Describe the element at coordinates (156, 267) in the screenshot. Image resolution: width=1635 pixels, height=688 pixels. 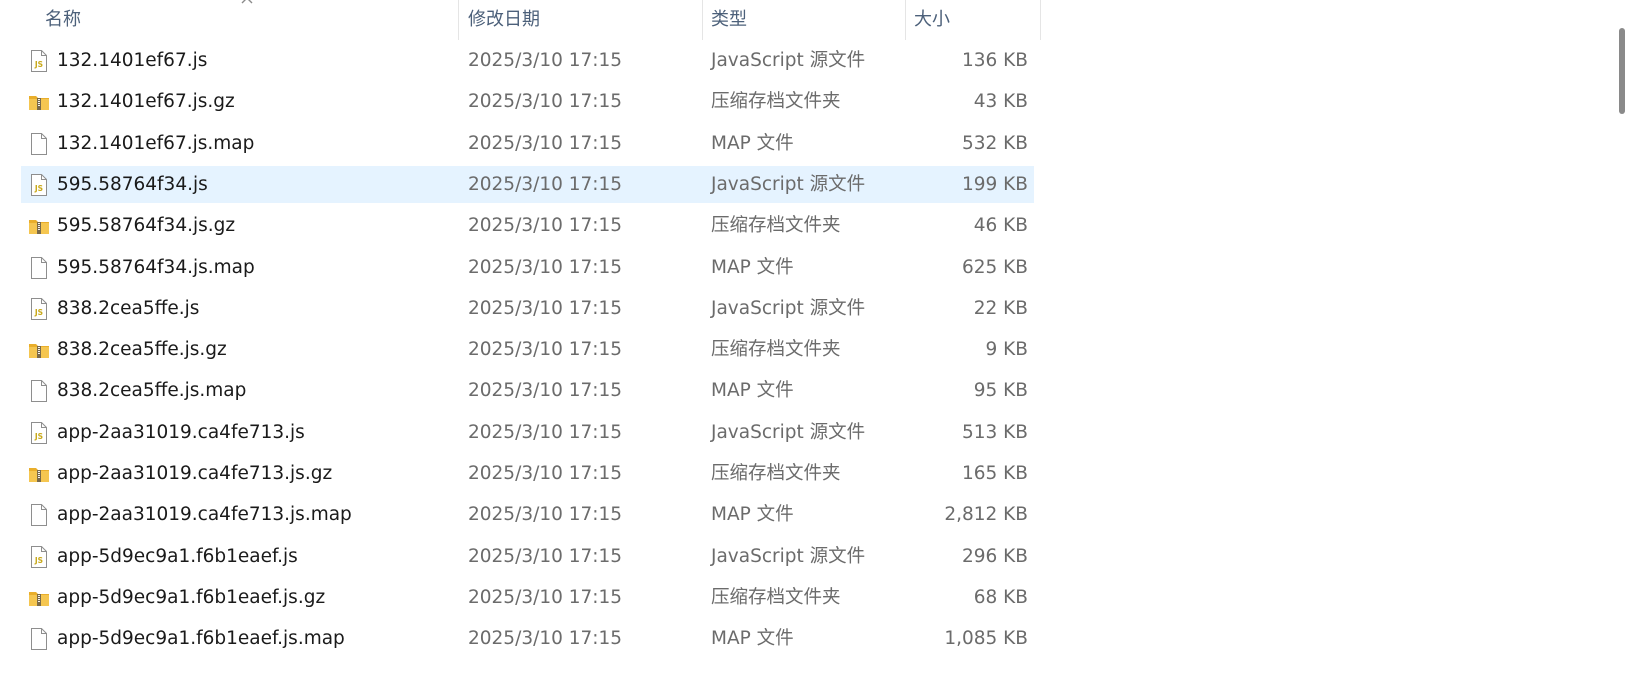
I see `file-name: 595.58764f34.js.map` at that location.